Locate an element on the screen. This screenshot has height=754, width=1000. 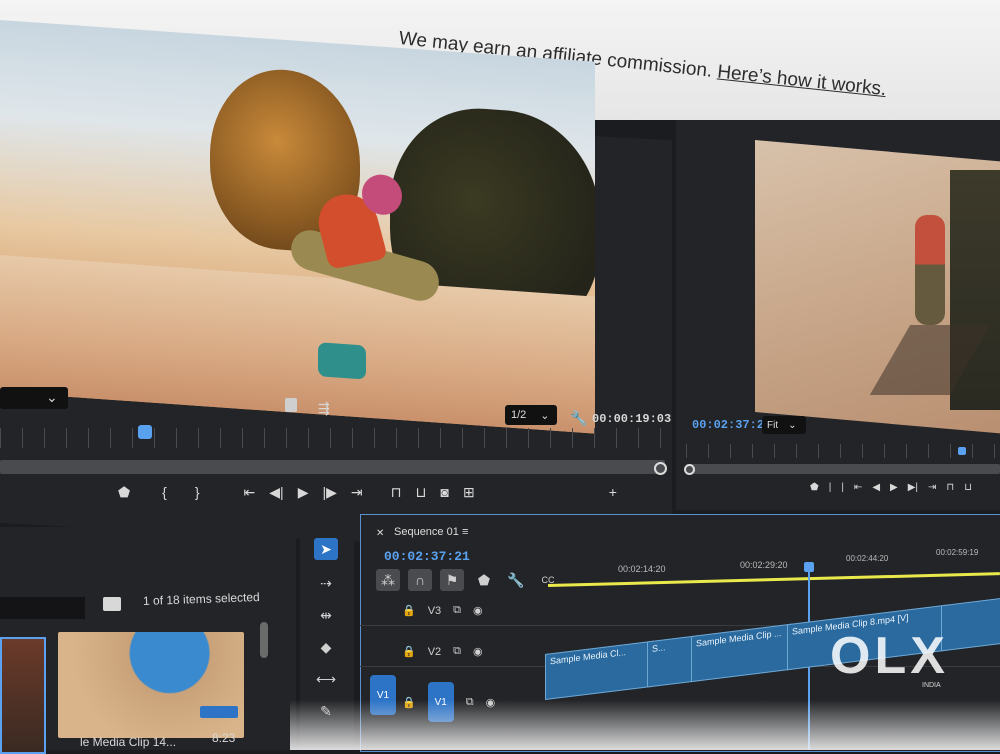
step-forward-icon: ▶| is located at coordinates (913, 487).